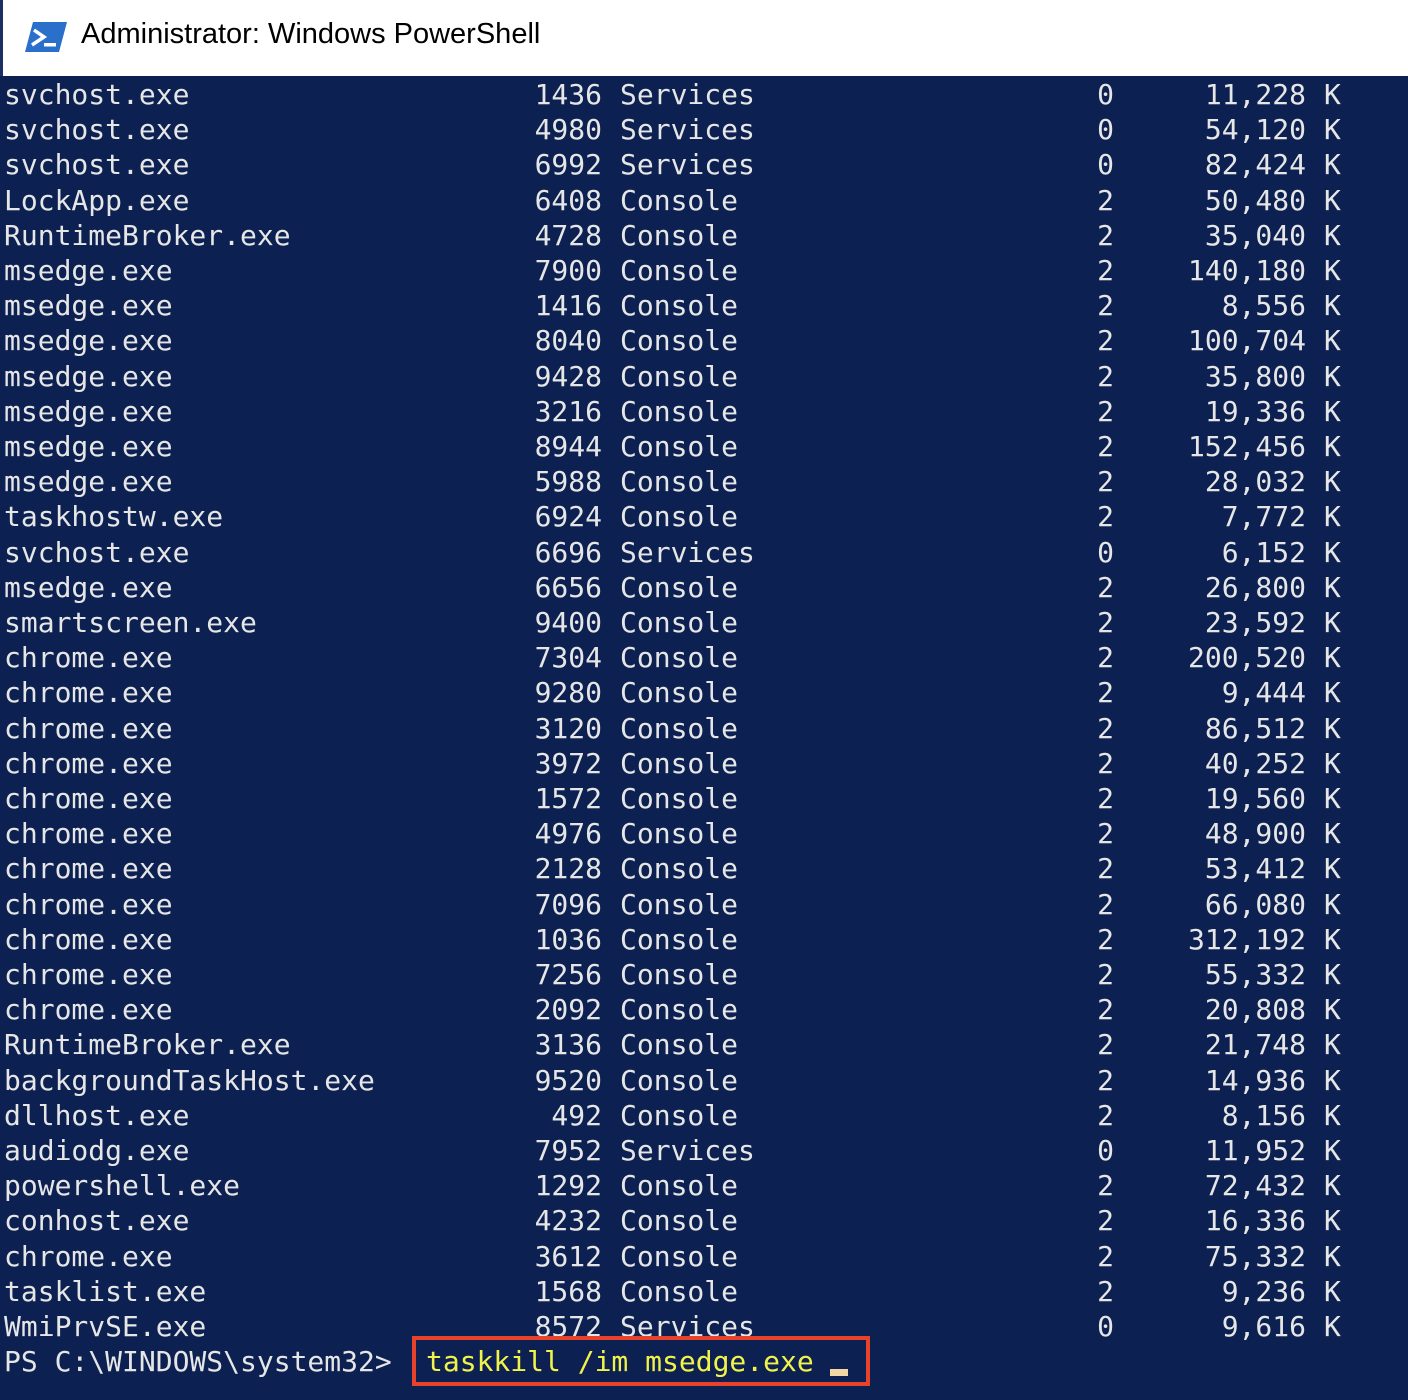 The width and height of the screenshot is (1408, 1400). I want to click on process-pid: 1572, so click(568, 798).